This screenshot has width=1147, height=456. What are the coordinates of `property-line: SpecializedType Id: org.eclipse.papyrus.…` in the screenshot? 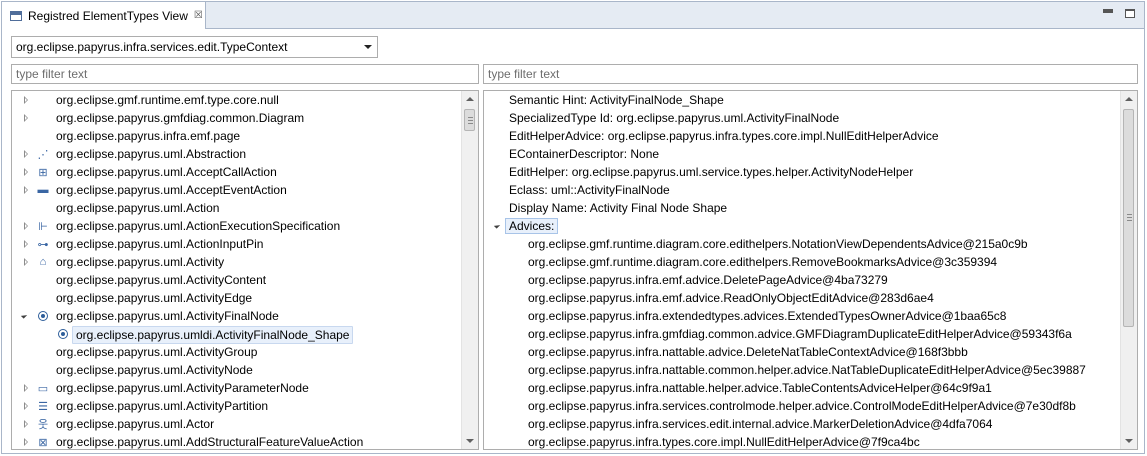 It's located at (674, 118).